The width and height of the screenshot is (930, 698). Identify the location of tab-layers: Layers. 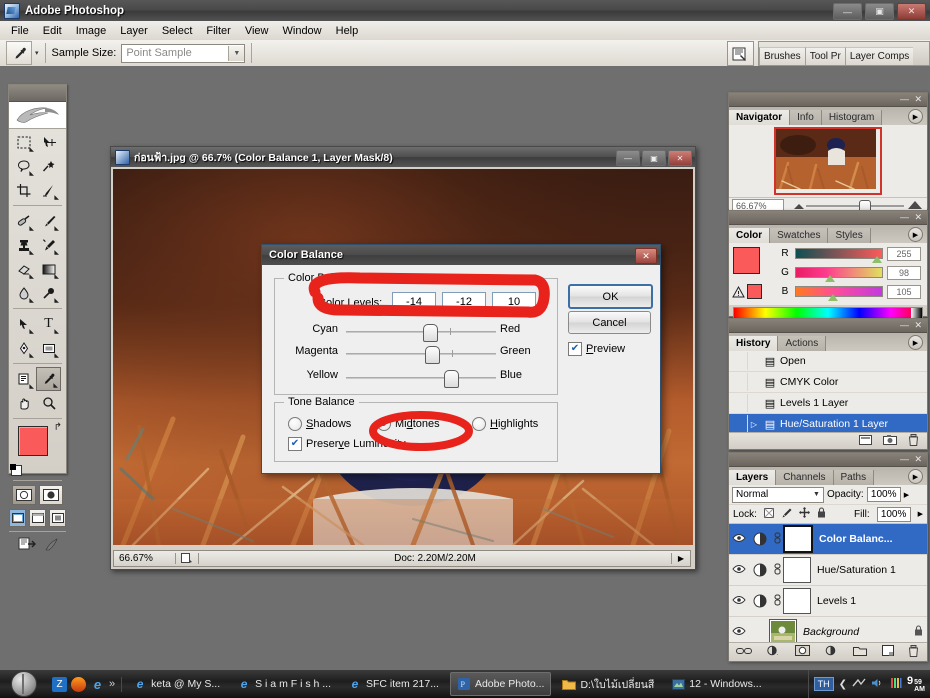
(753, 477).